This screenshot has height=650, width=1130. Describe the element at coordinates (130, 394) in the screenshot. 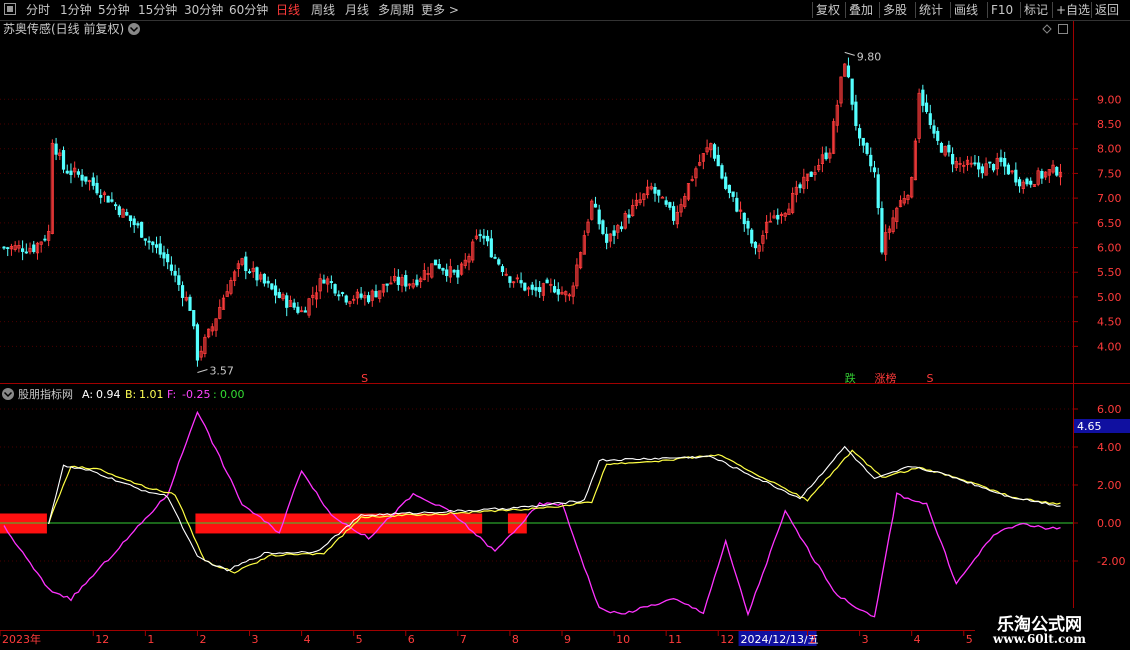

I see `b-label: B:` at that location.